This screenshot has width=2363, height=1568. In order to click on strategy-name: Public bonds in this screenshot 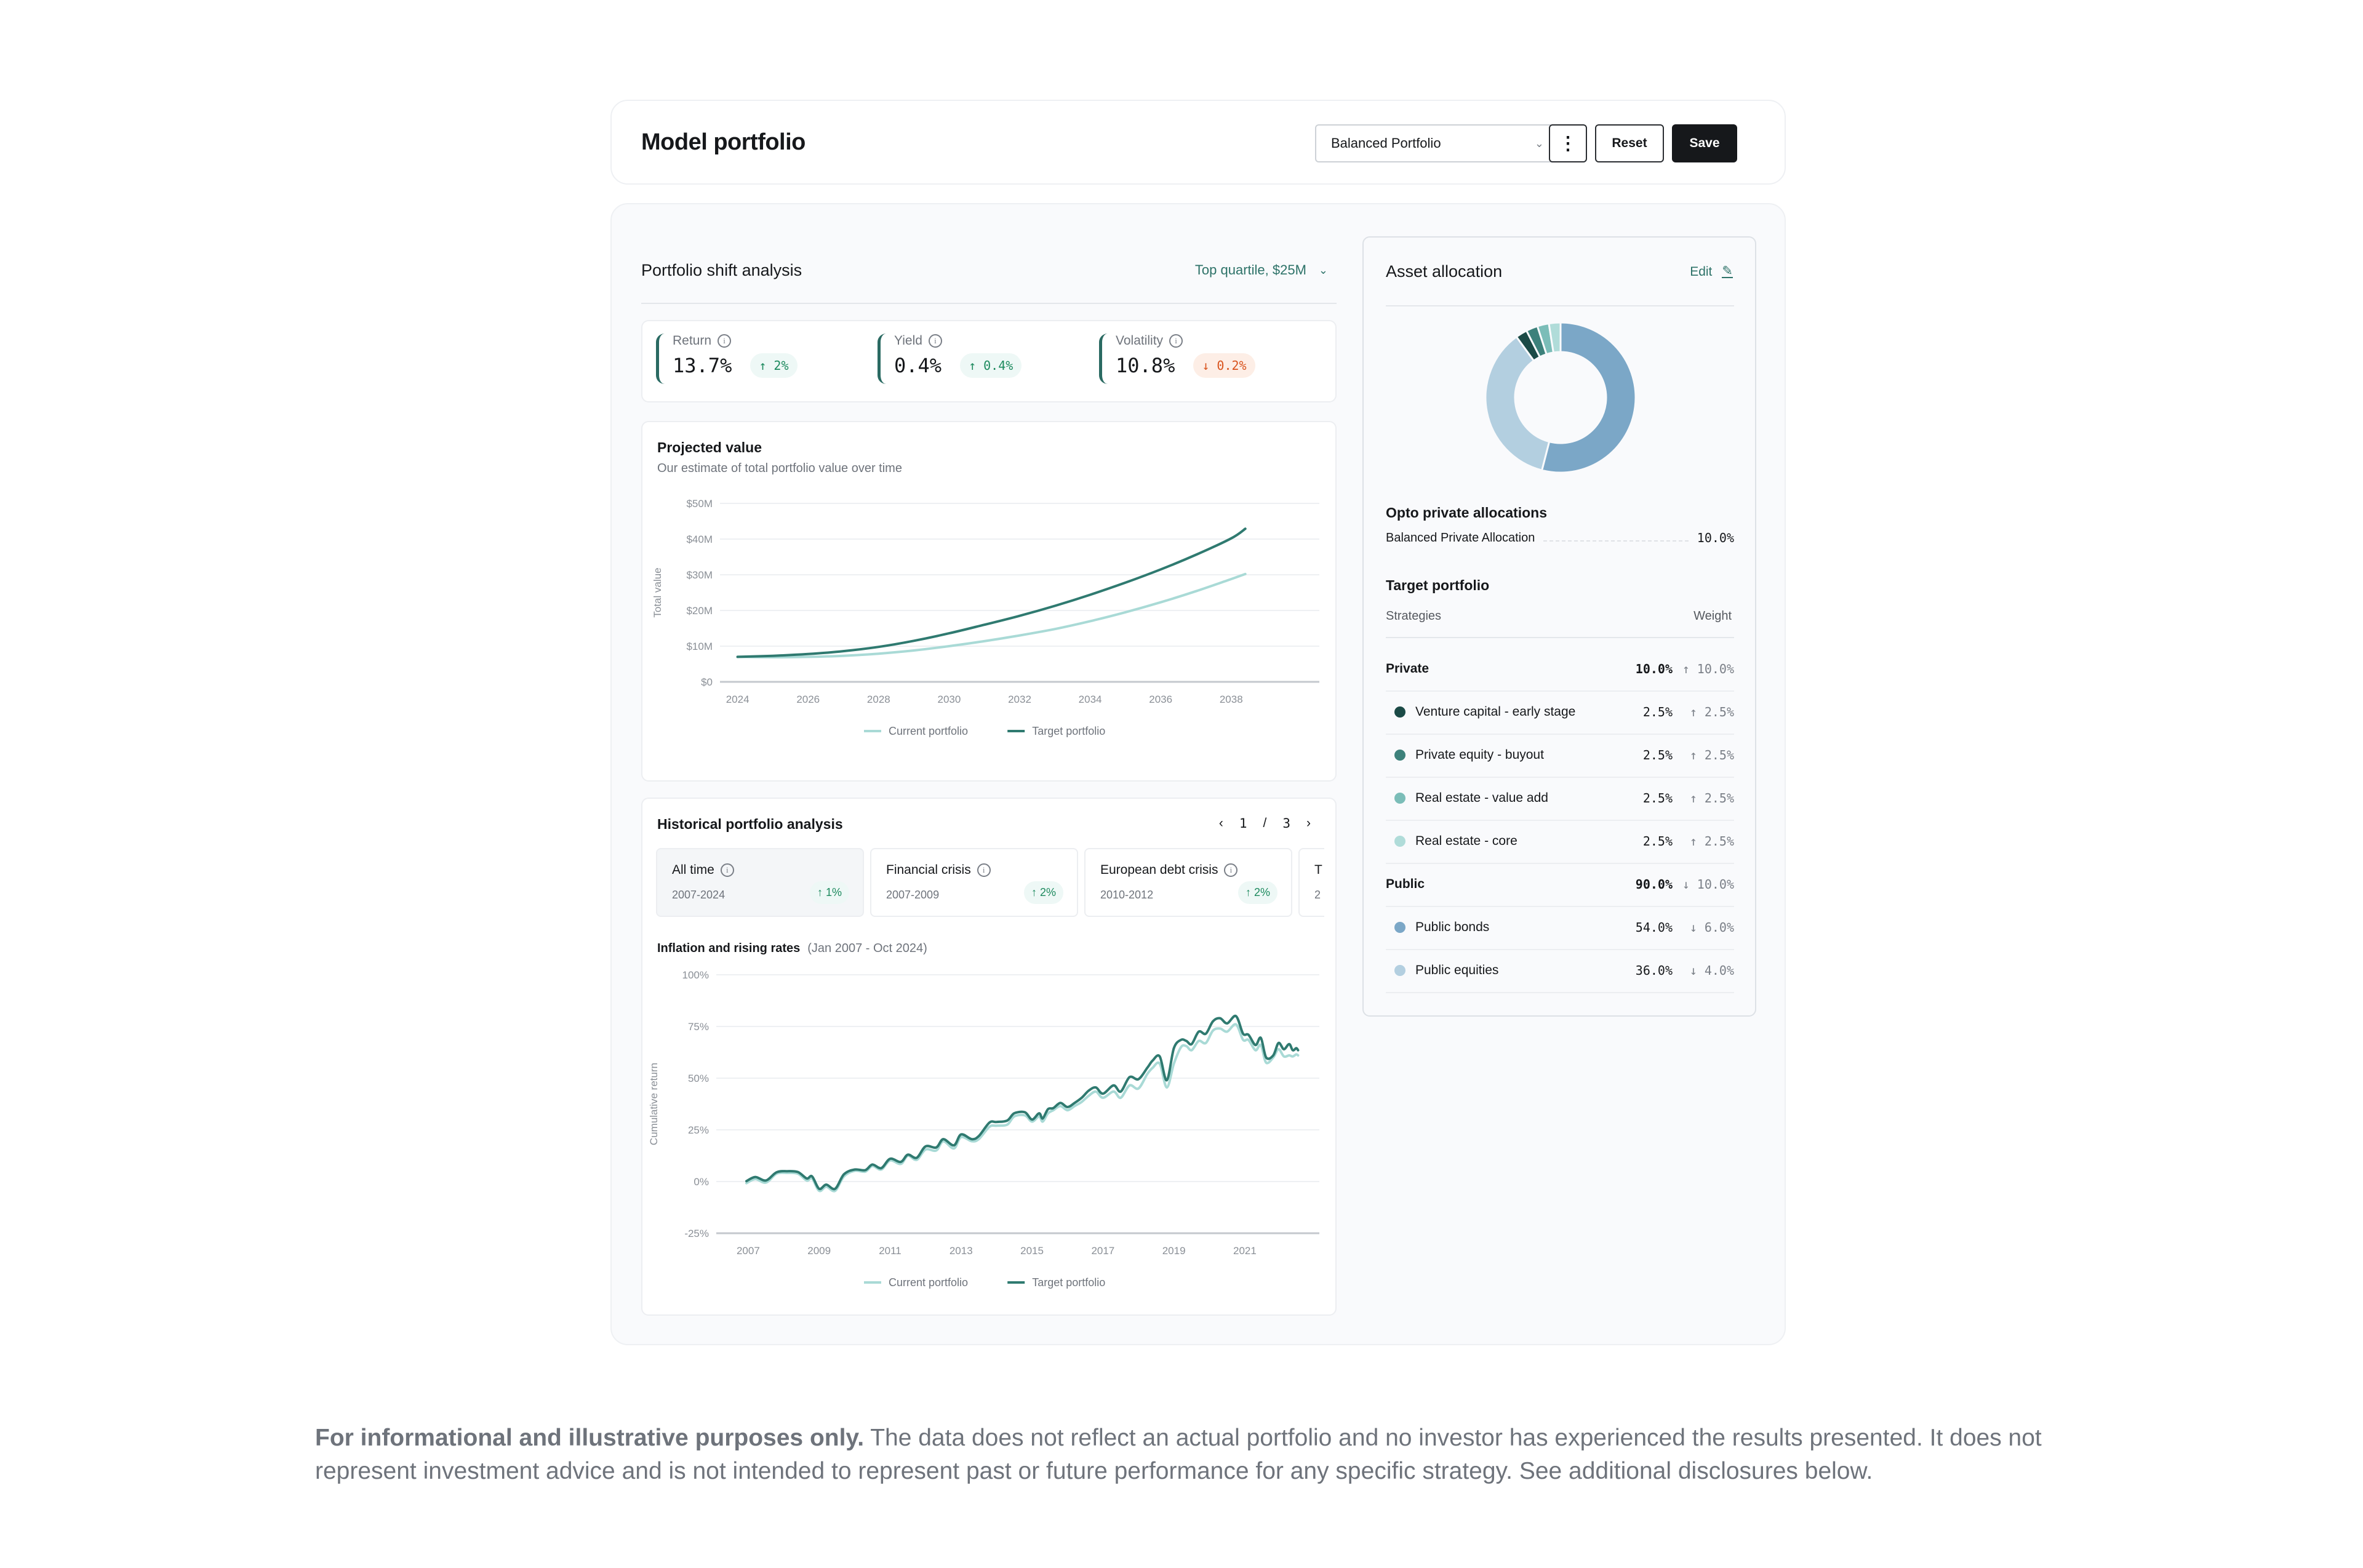, I will do `click(1452, 927)`.